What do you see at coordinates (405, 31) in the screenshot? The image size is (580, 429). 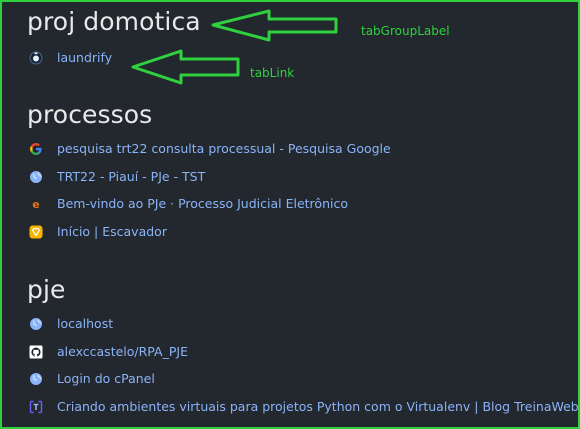 I see `tab-group-label-annotation: tabGroupLabel` at bounding box center [405, 31].